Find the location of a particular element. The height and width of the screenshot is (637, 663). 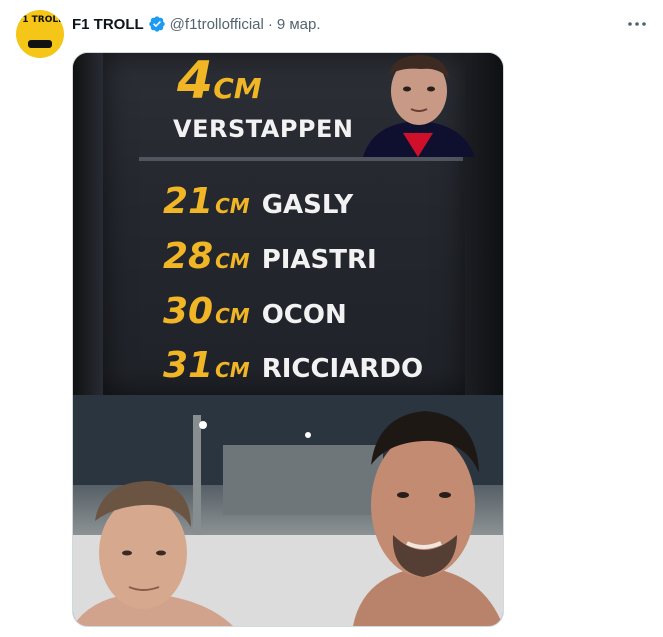

top-result-name: VERSTAPPEN is located at coordinates (263, 129).